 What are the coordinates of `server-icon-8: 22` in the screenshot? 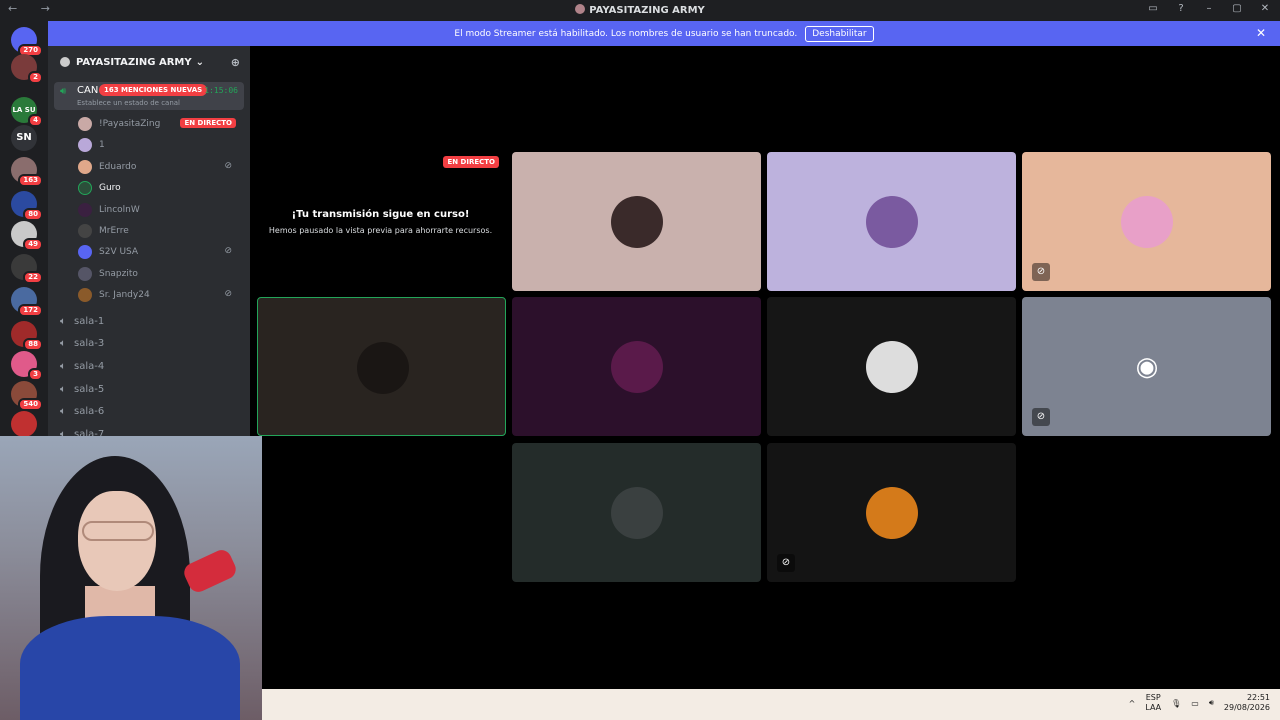 It's located at (27, 269).